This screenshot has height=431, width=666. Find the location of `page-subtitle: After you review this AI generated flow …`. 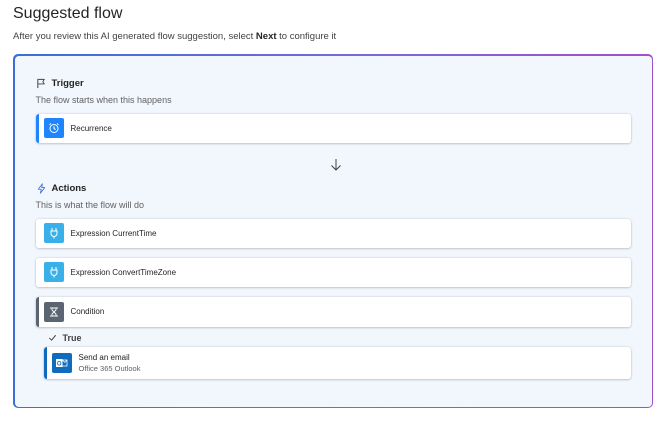

page-subtitle: After you review this AI generated flow … is located at coordinates (174, 36).